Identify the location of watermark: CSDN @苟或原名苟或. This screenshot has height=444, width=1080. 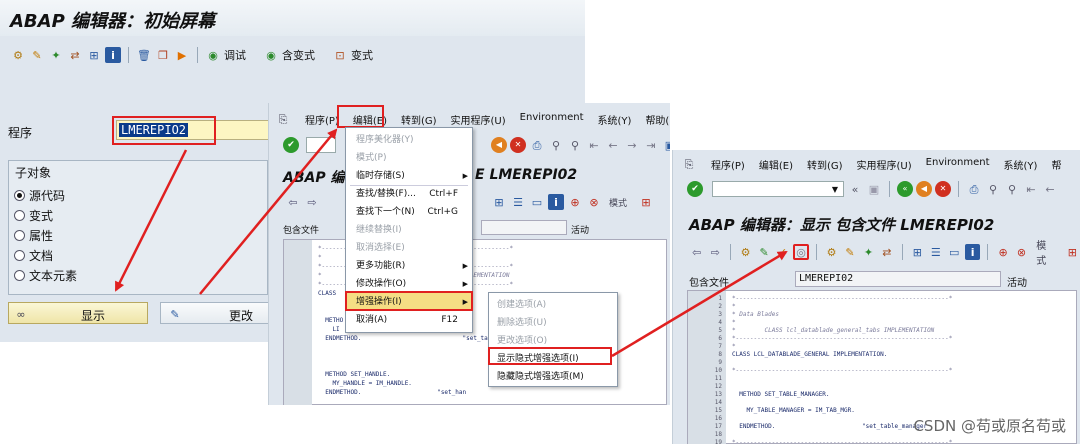
(989, 426).